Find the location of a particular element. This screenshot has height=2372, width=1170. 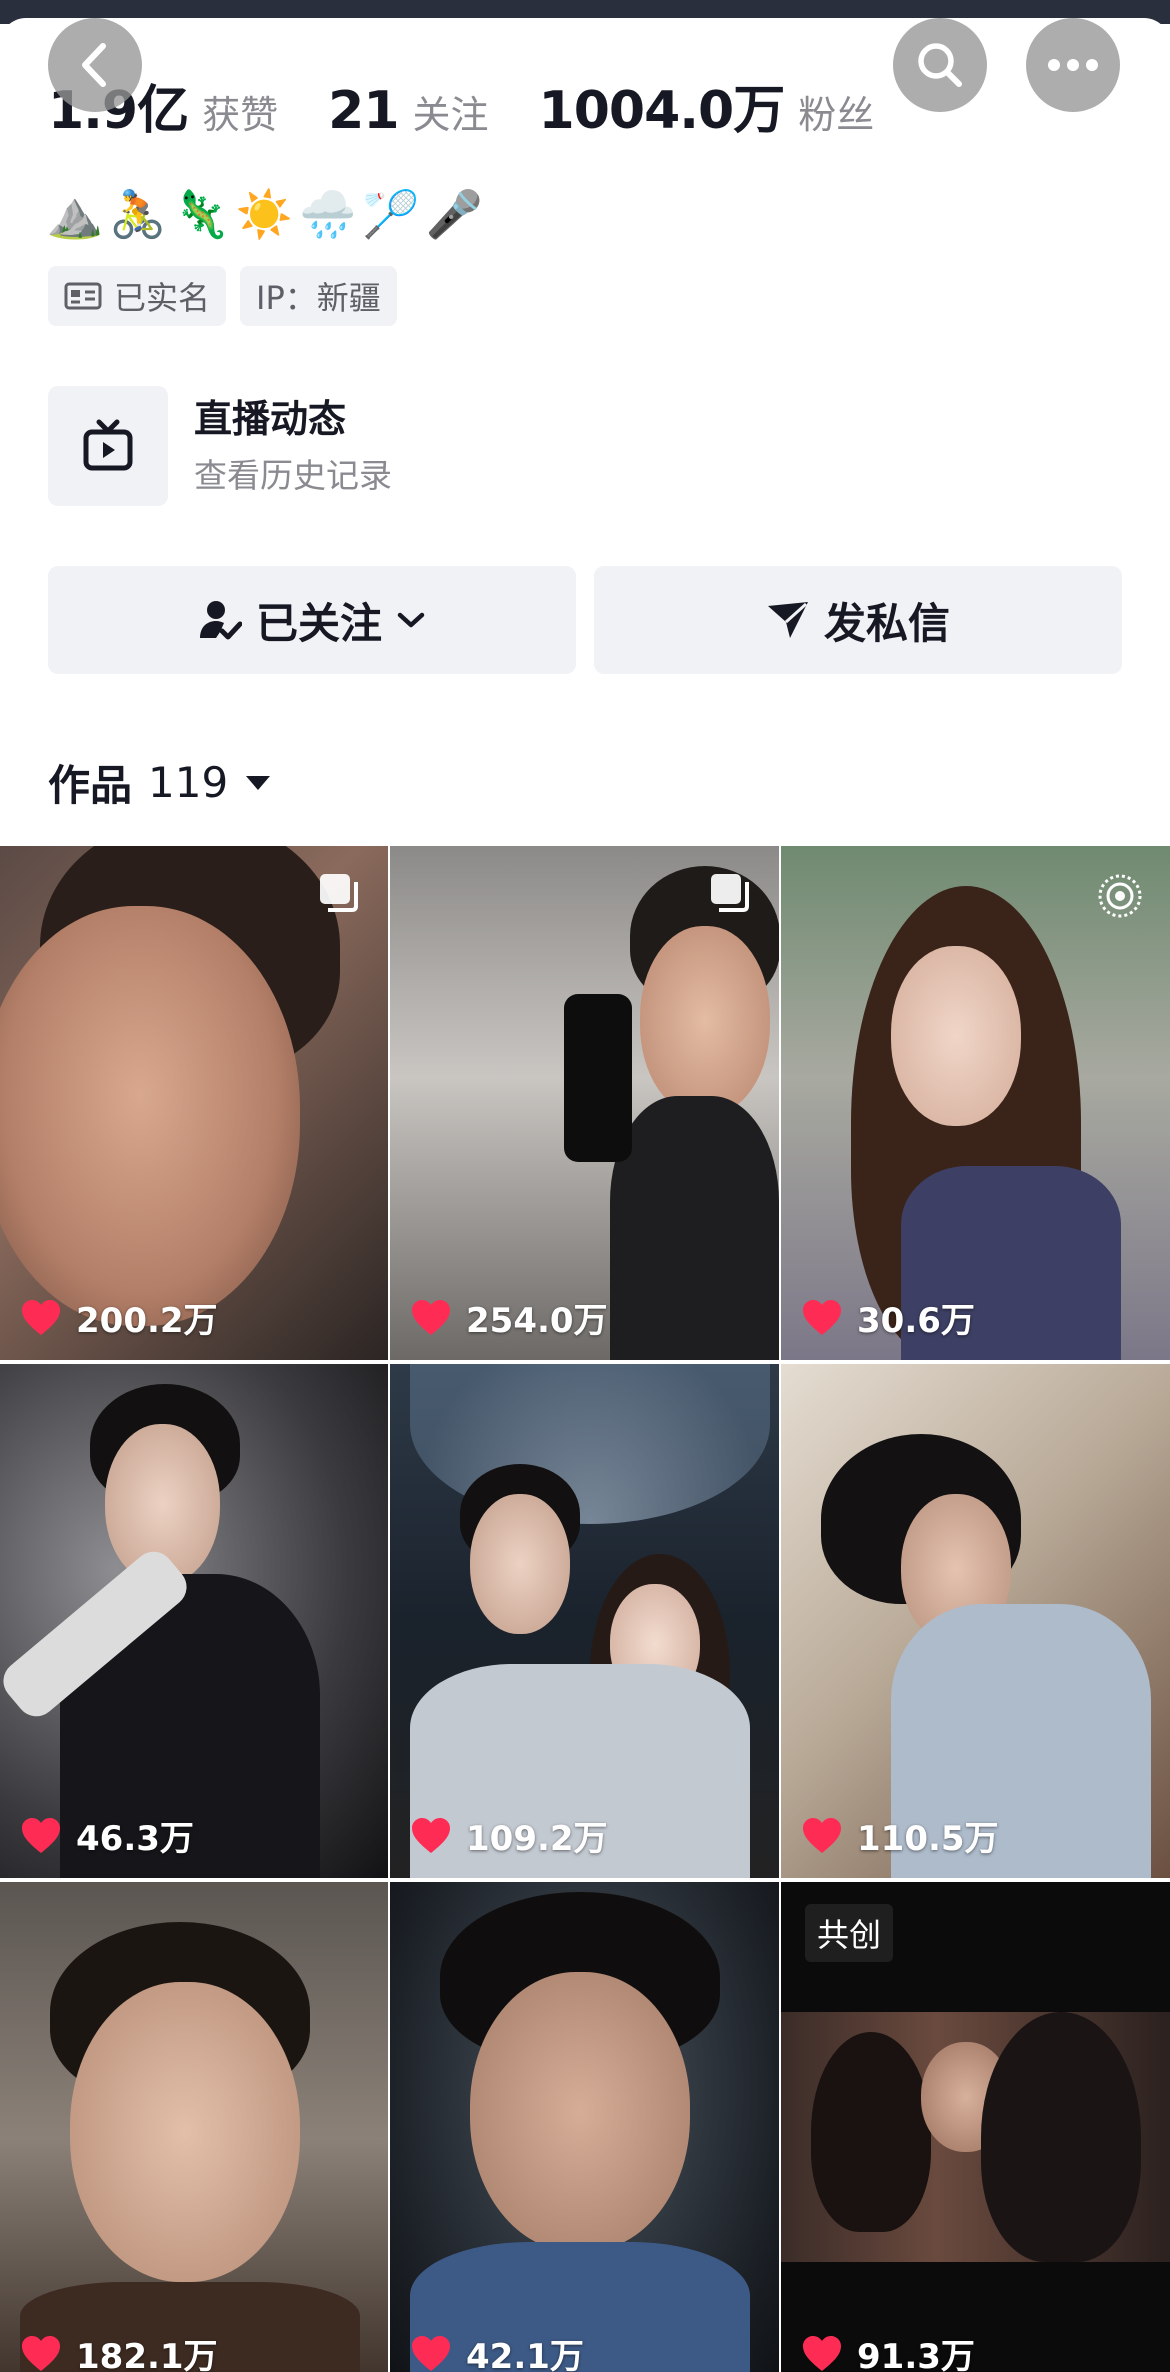

more-dots-icon is located at coordinates (1073, 65).